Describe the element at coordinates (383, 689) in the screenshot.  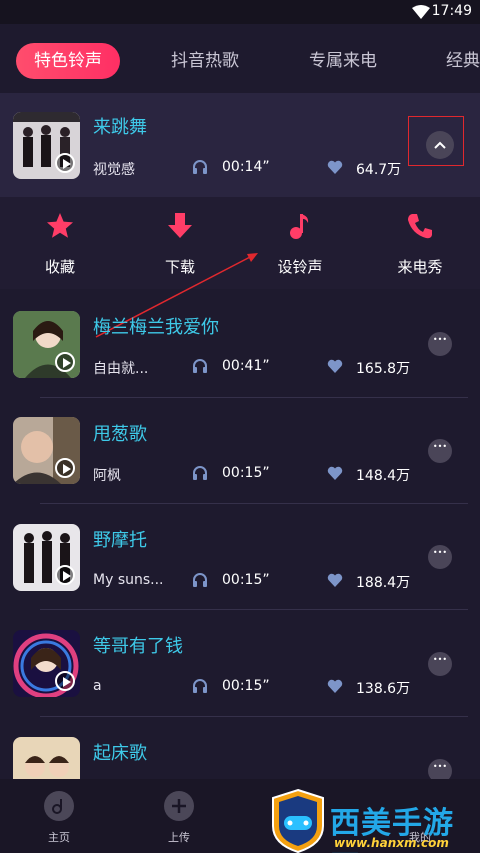
I see `song-likes: 138.6万` at that location.